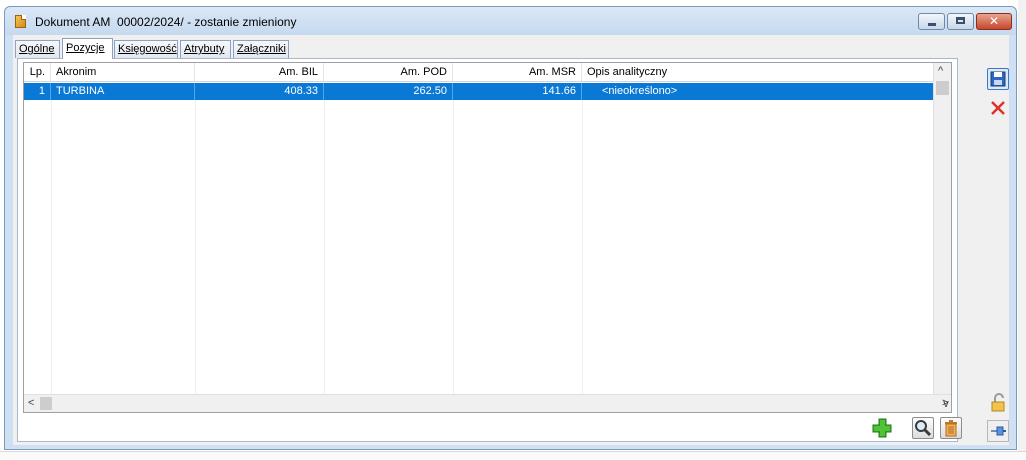  I want to click on cell-akronim: TURBINA, so click(123, 91).